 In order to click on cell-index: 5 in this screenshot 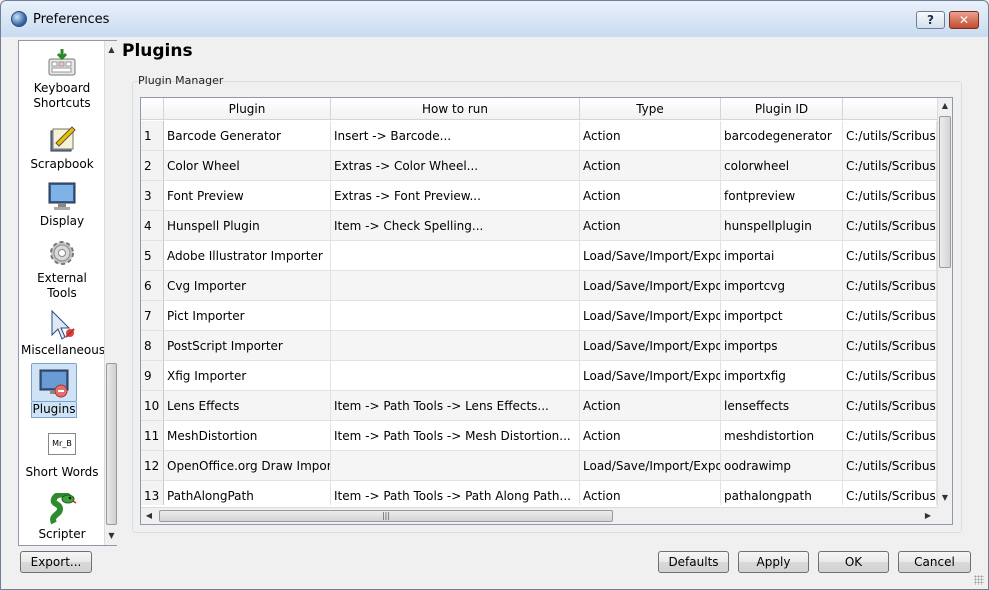, I will do `click(152, 256)`.